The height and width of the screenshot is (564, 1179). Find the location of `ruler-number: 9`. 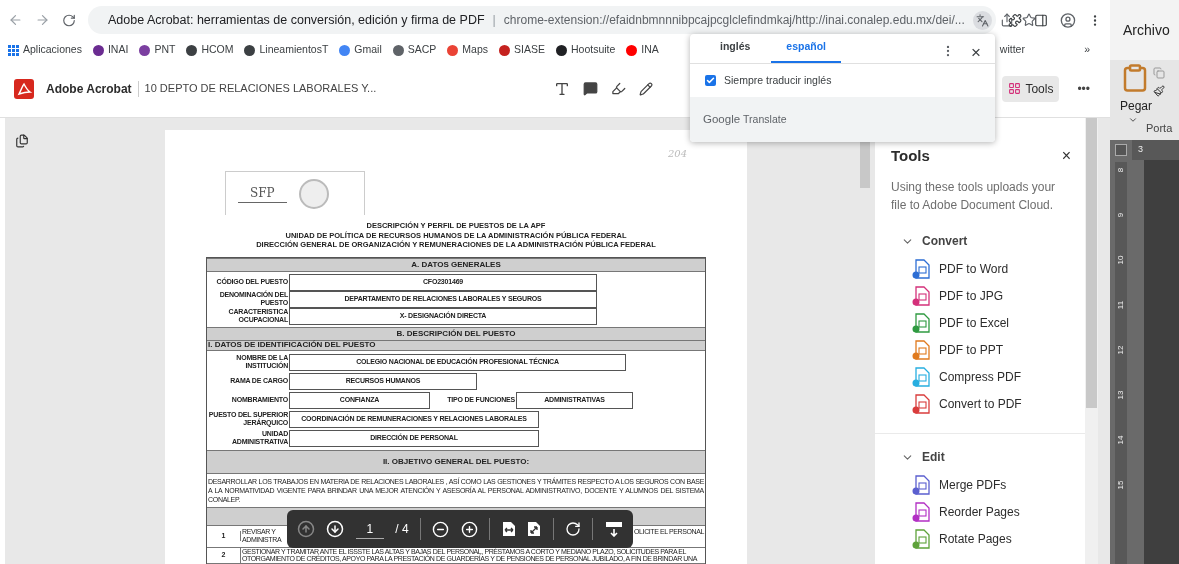

ruler-number: 9 is located at coordinates (1121, 215).